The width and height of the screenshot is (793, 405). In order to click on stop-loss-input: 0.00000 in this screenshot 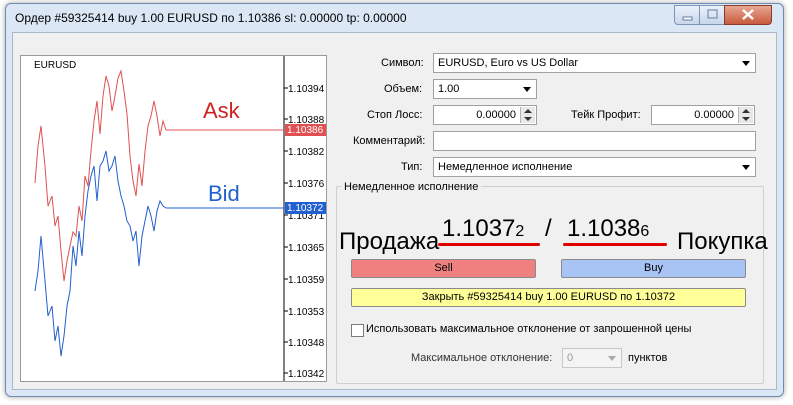, I will do `click(485, 115)`.